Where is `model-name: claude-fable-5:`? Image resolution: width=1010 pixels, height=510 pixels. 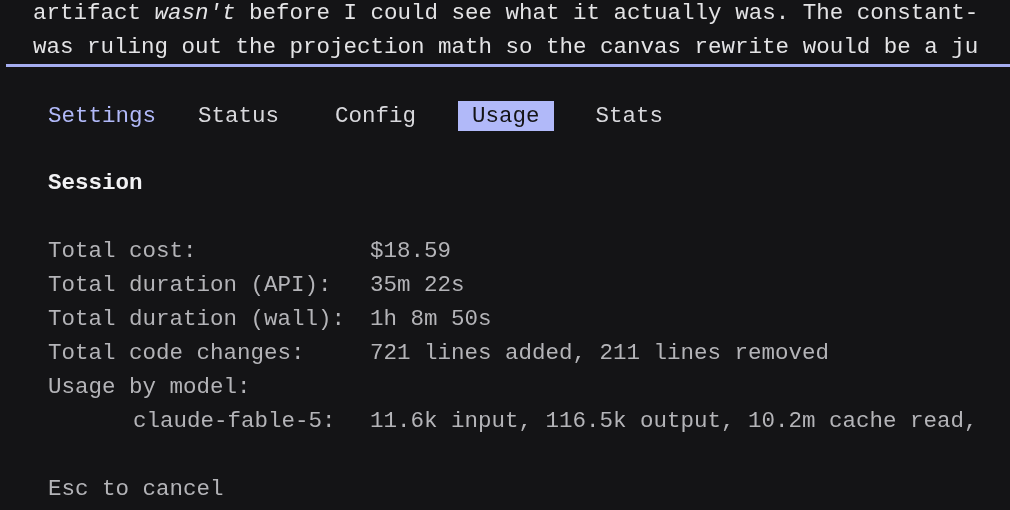
model-name: claude-fable-5: is located at coordinates (234, 421).